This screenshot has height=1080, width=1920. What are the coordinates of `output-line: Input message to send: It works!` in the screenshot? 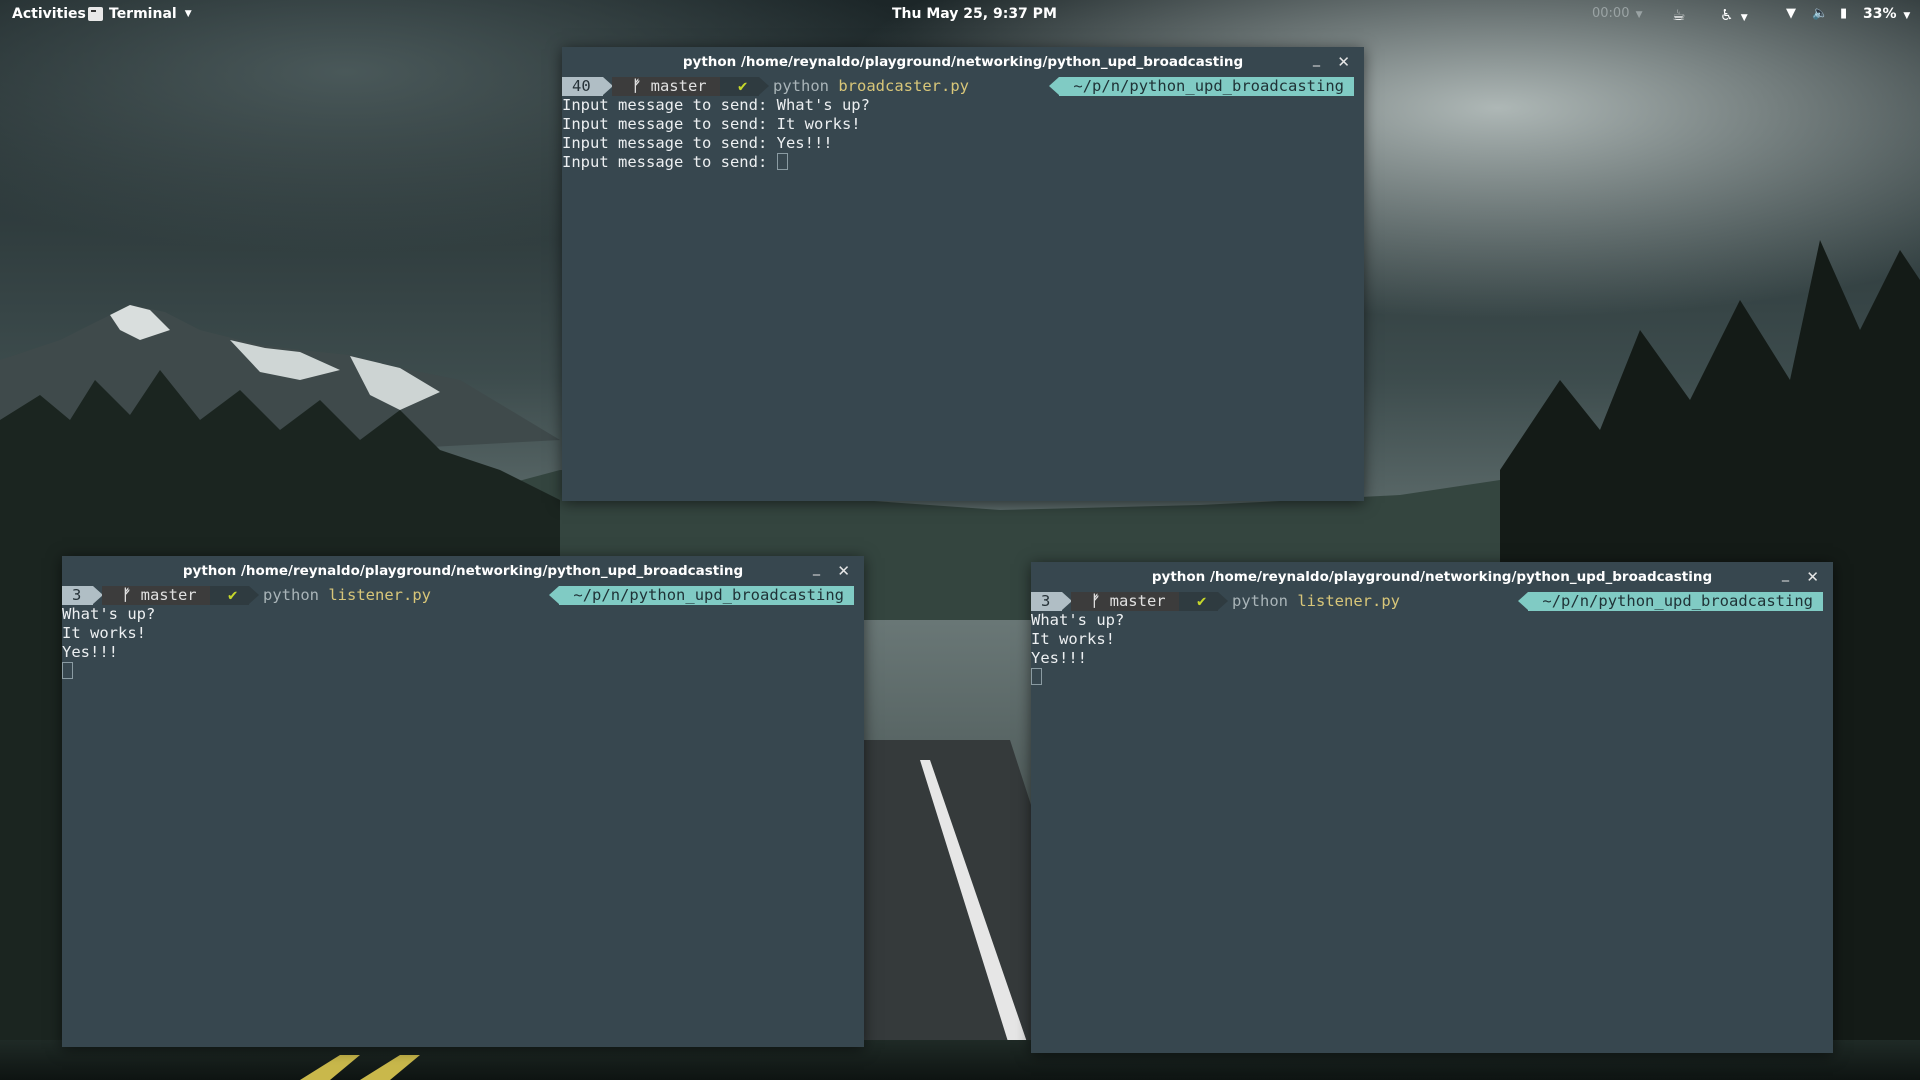 It's located at (711, 124).